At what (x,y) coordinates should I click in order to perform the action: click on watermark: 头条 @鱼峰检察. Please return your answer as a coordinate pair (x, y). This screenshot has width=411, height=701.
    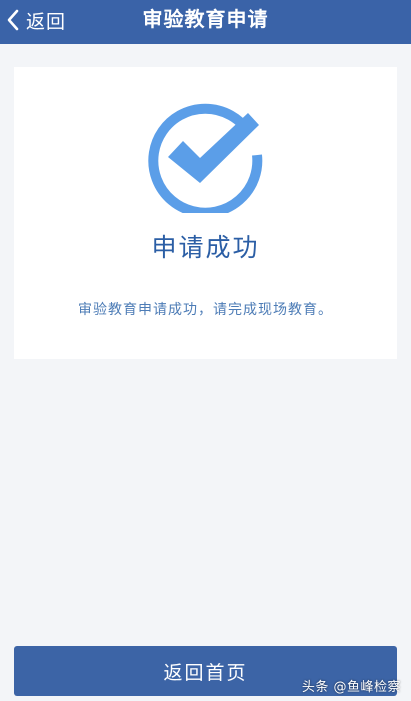
    Looking at the image, I should click on (351, 687).